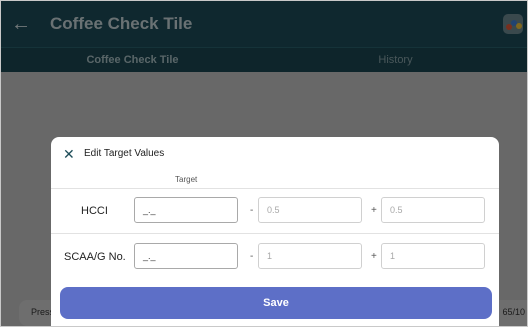 The width and height of the screenshot is (528, 327). Describe the element at coordinates (124, 153) in the screenshot. I see `dialog-title: Edit Target Values` at that location.